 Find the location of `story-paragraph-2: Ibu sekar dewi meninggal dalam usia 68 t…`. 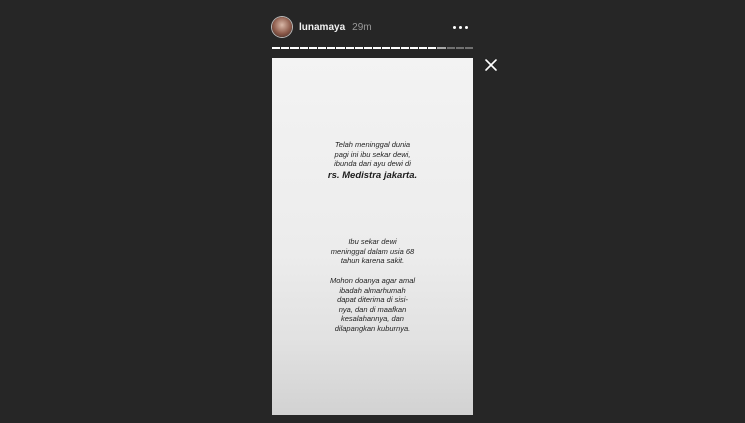

story-paragraph-2: Ibu sekar dewi meninggal dalam usia 68 t… is located at coordinates (372, 251).